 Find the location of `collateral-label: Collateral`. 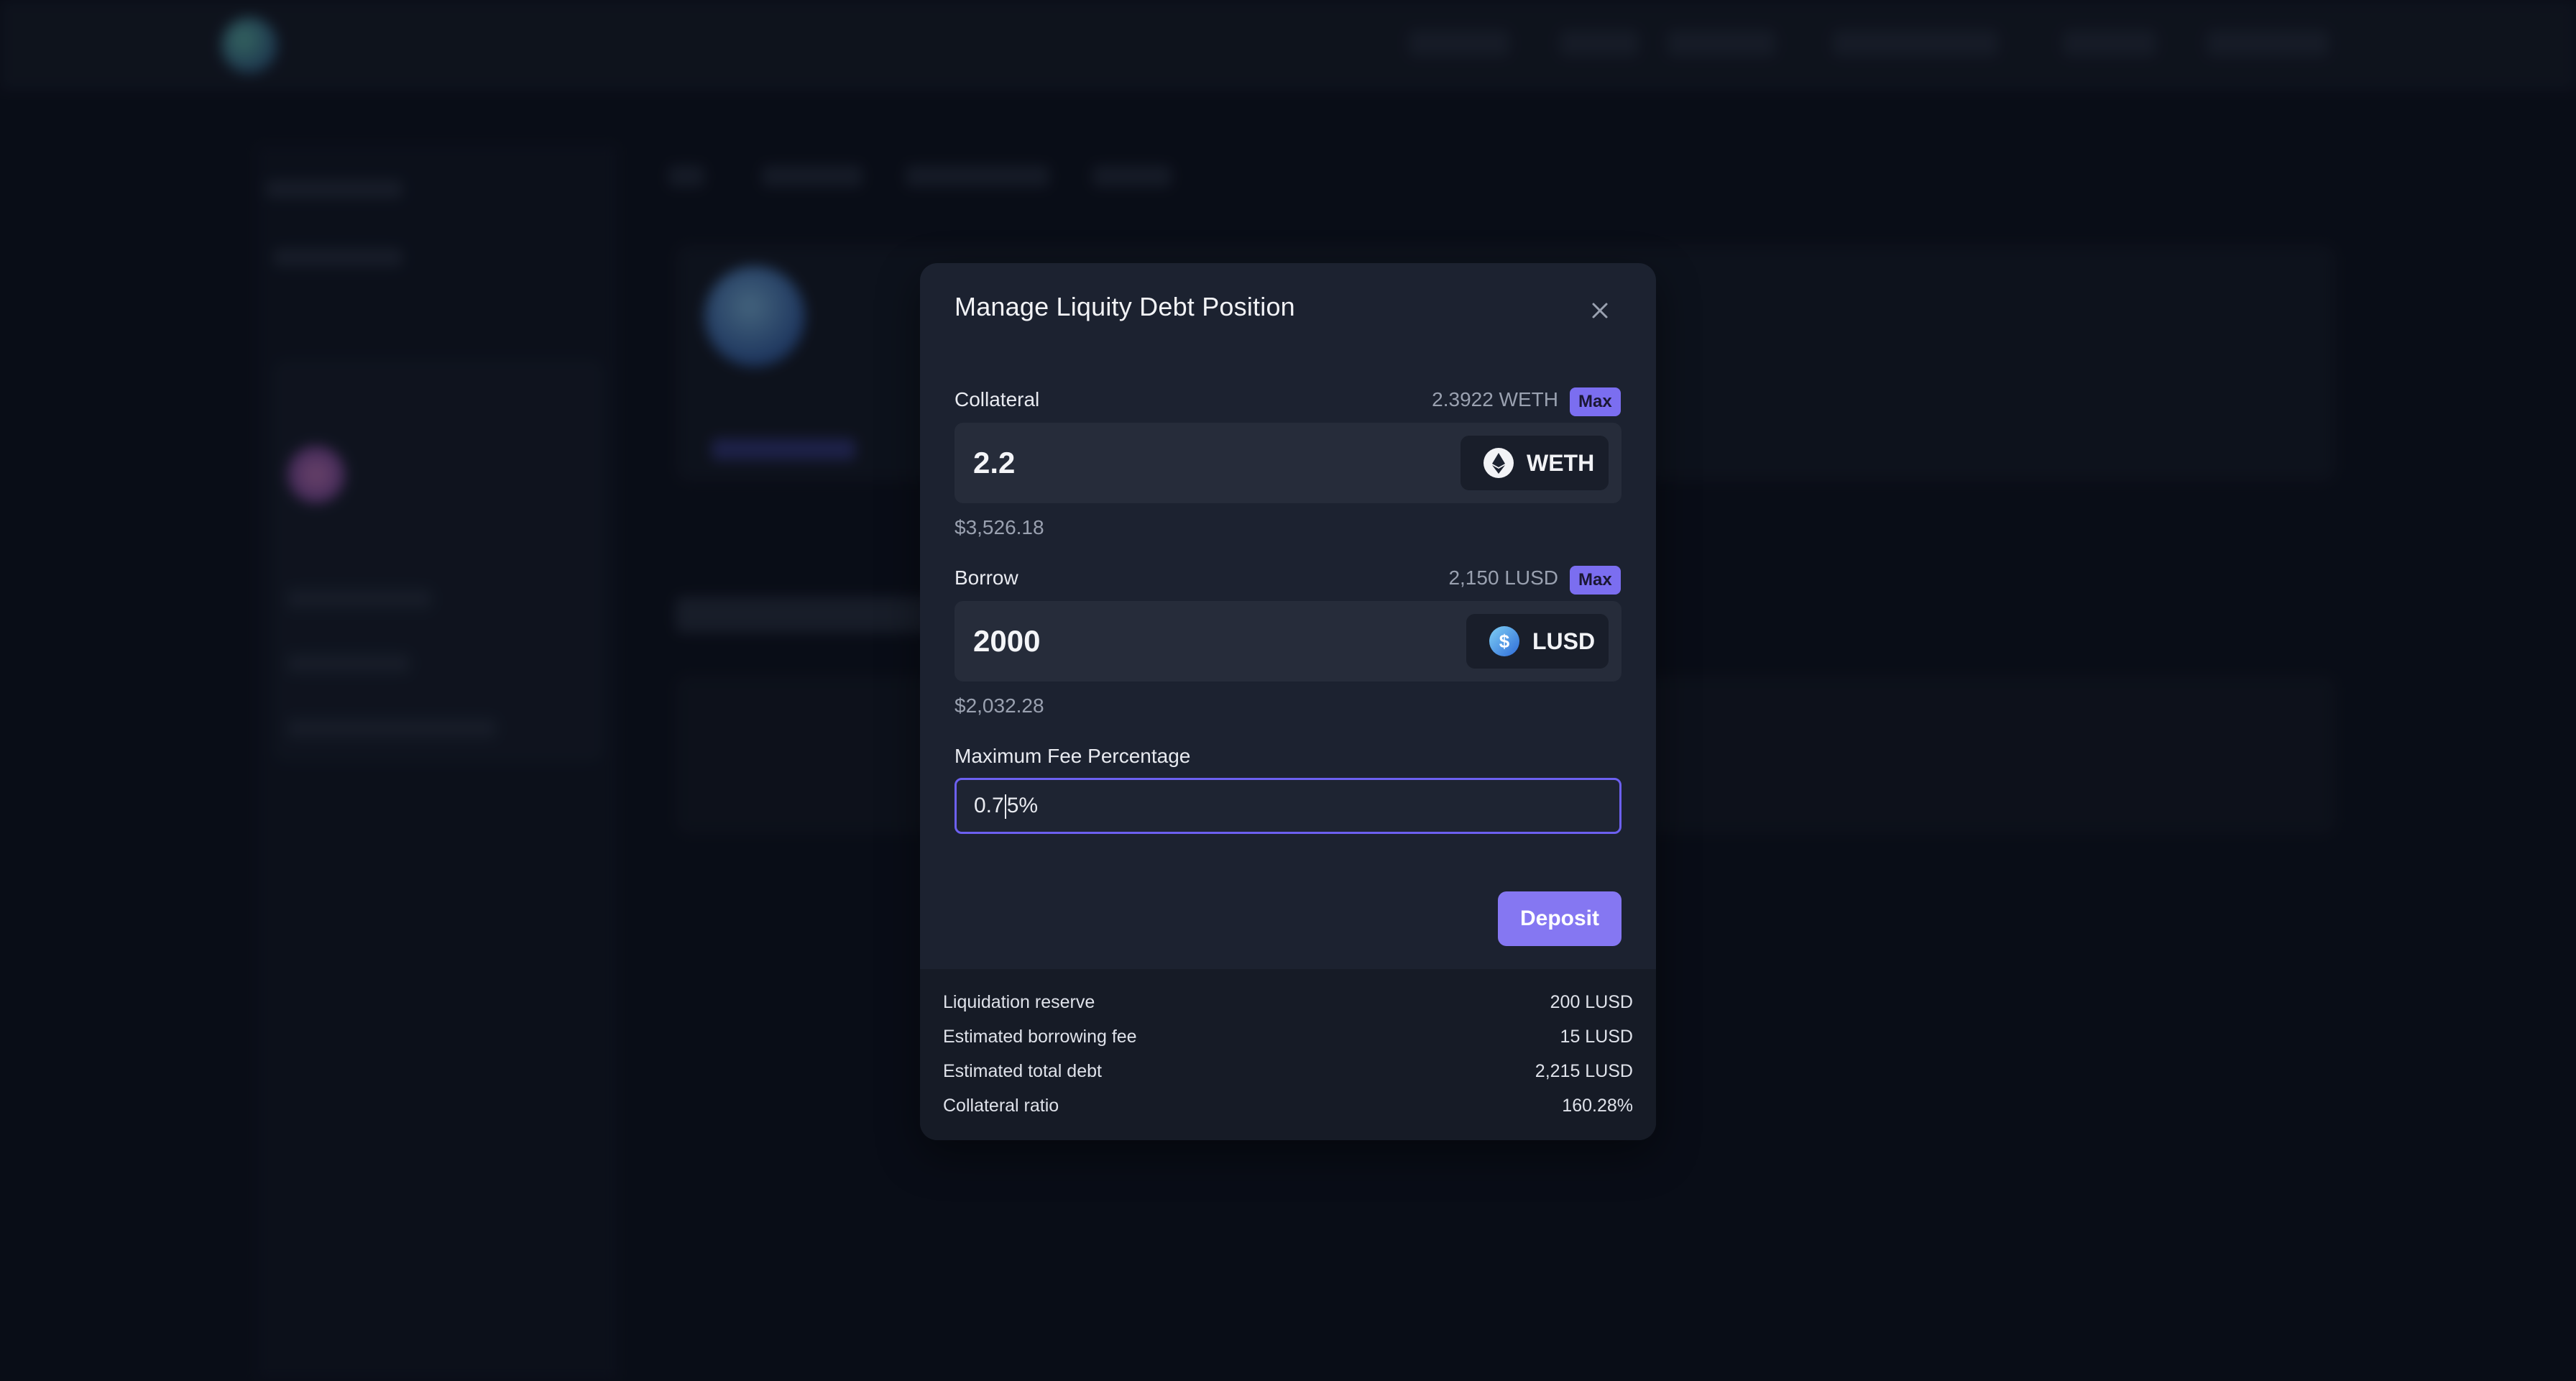

collateral-label: Collateral is located at coordinates (997, 399).